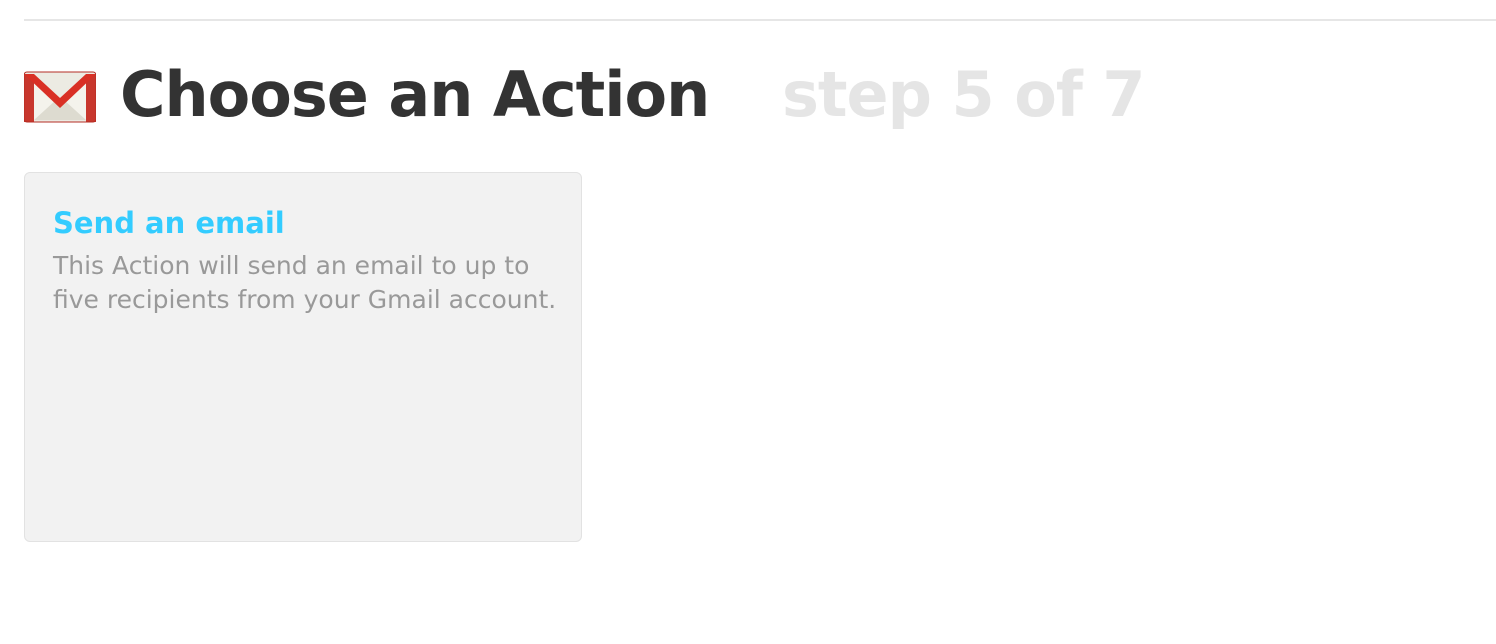  What do you see at coordinates (415, 94) in the screenshot?
I see `page-title: Choose an Action` at bounding box center [415, 94].